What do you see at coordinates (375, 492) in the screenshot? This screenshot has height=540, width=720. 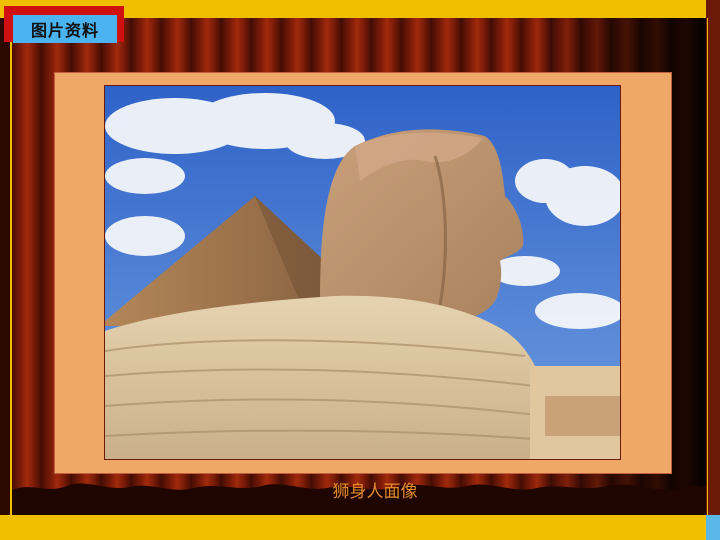 I see `photo-caption: 狮身人面像` at bounding box center [375, 492].